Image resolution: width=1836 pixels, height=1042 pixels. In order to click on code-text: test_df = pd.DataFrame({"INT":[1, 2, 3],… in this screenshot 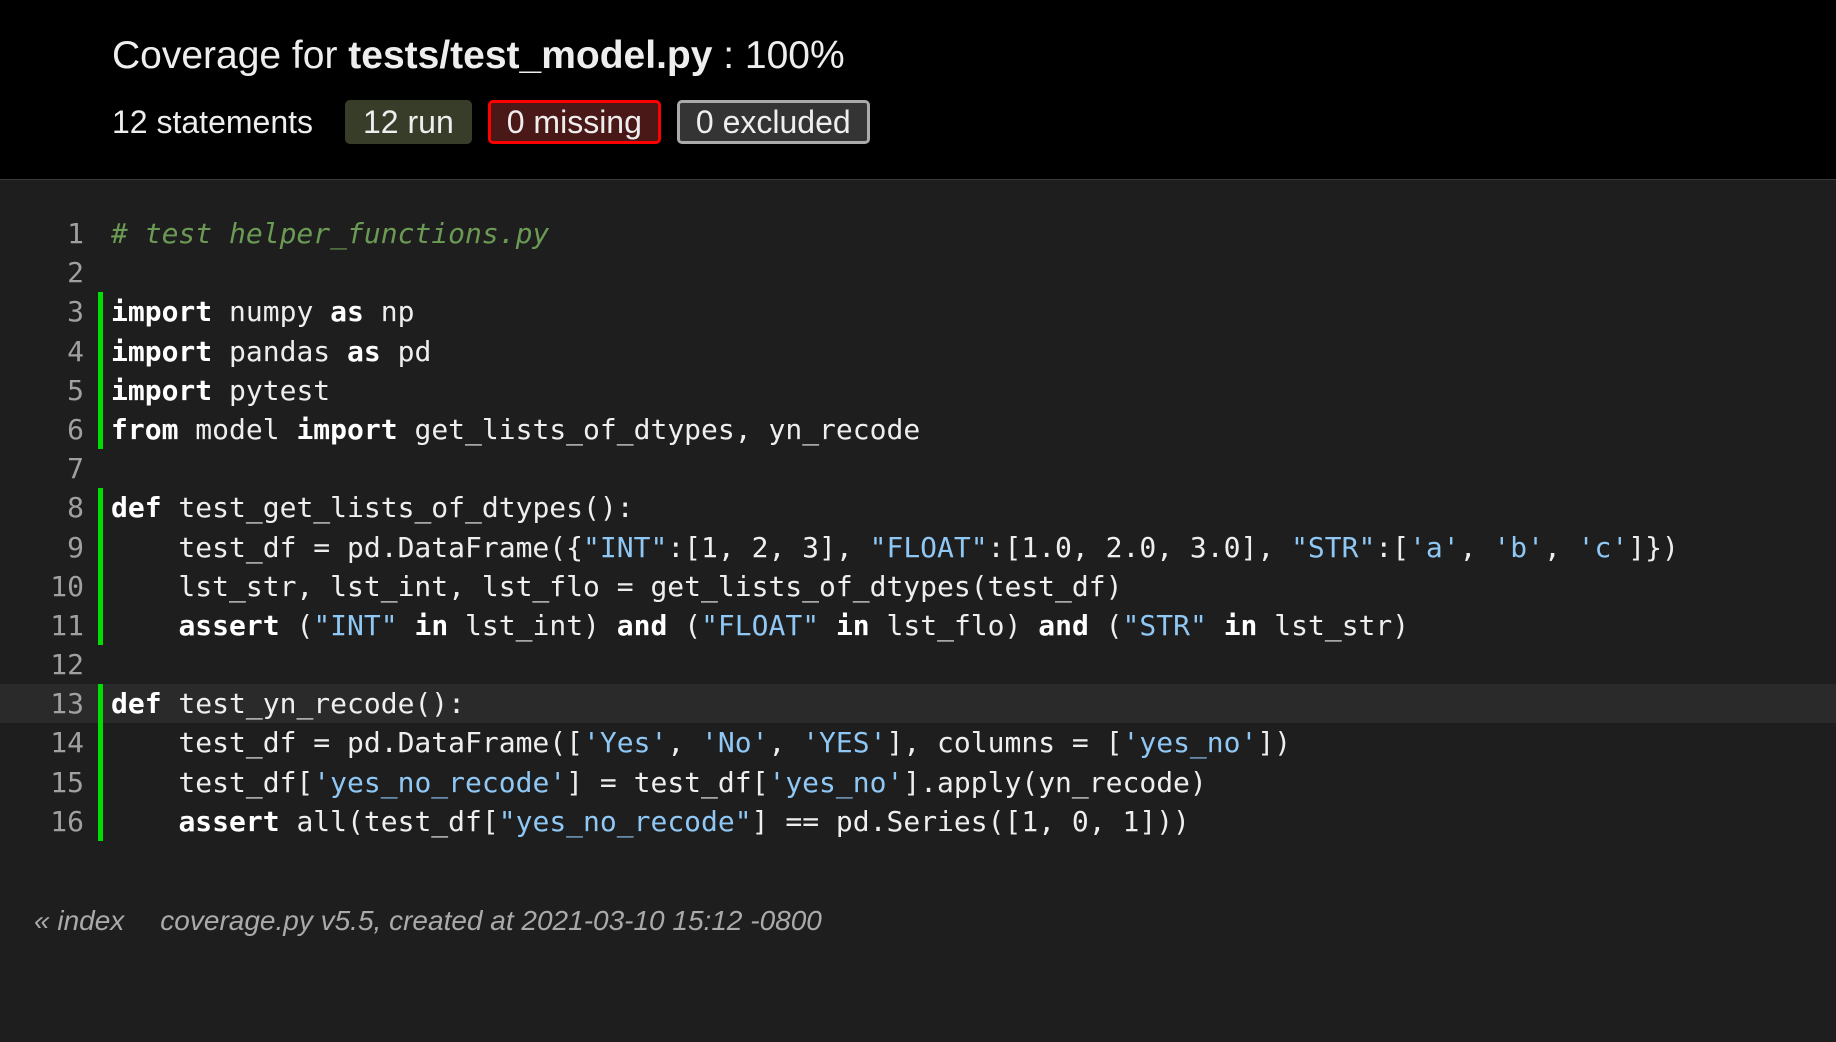, I will do `click(895, 547)`.